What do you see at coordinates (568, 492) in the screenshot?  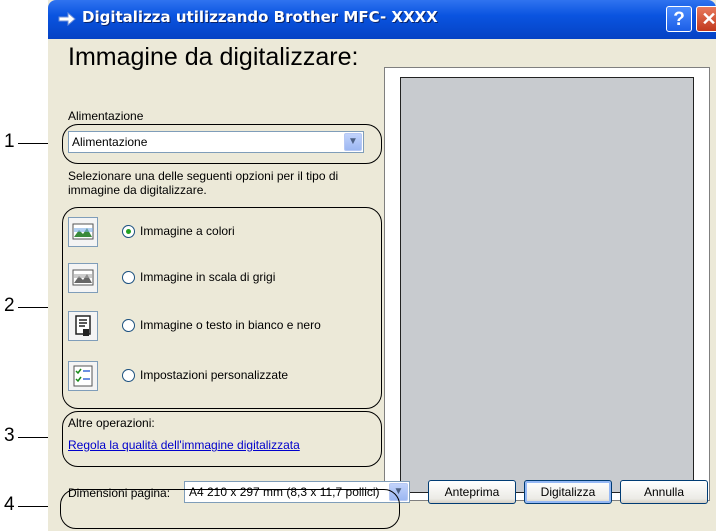 I see `scan-button: Digitalizza` at bounding box center [568, 492].